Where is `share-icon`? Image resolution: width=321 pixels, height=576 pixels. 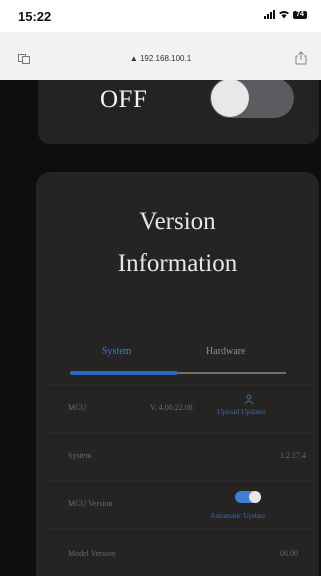
share-icon is located at coordinates (301, 58).